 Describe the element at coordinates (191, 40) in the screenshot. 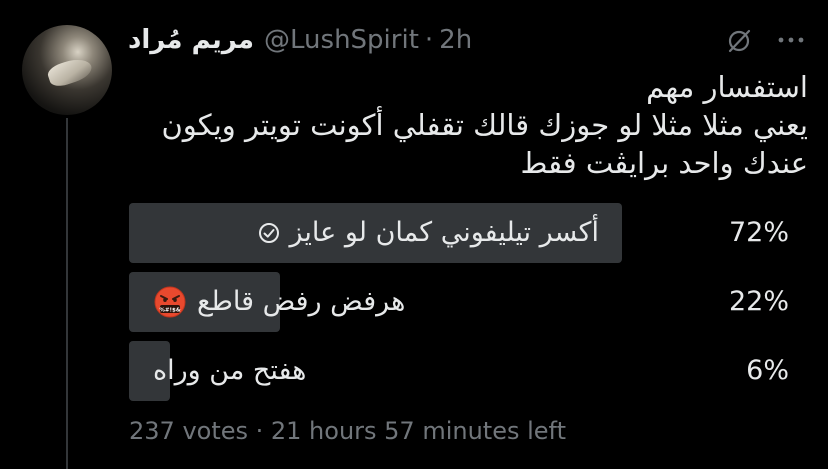

I see `display-name: مريم مُراد` at that location.